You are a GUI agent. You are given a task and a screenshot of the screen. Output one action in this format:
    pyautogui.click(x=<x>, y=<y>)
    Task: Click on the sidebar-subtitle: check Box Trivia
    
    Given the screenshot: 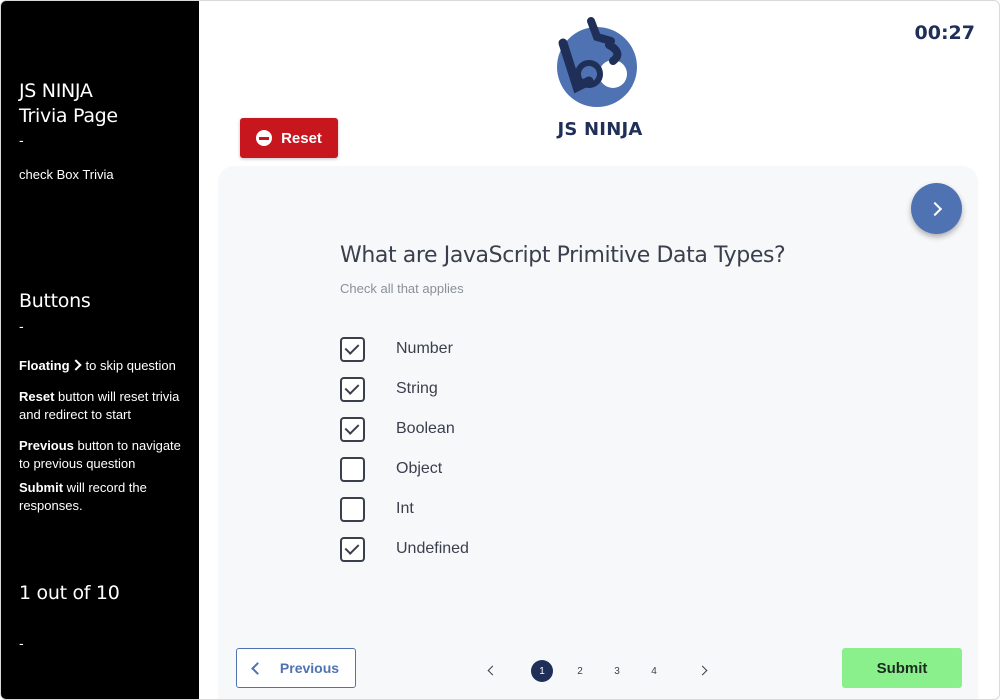 What is the action you would take?
    pyautogui.click(x=66, y=174)
    